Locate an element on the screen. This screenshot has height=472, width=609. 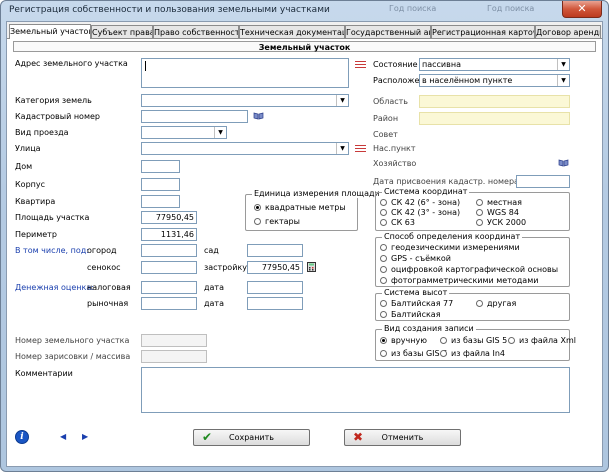
radio-local: местная is located at coordinates (499, 203).